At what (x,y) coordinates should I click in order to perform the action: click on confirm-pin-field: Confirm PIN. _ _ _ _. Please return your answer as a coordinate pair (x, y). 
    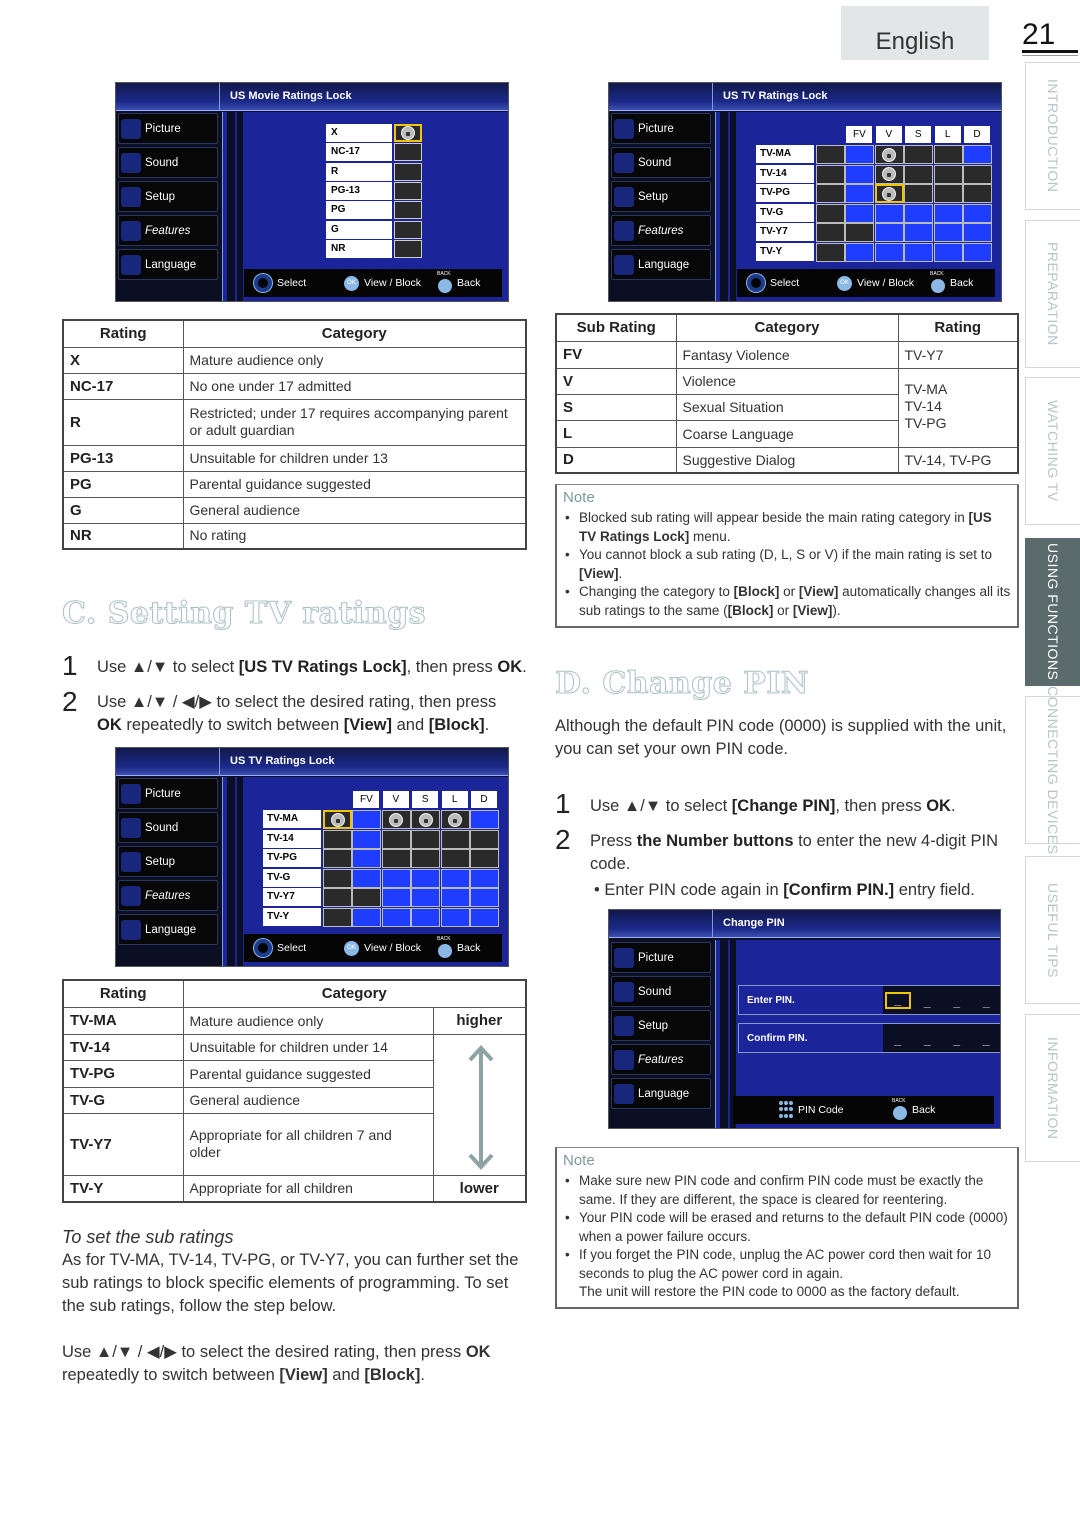
    Looking at the image, I should click on (869, 1038).